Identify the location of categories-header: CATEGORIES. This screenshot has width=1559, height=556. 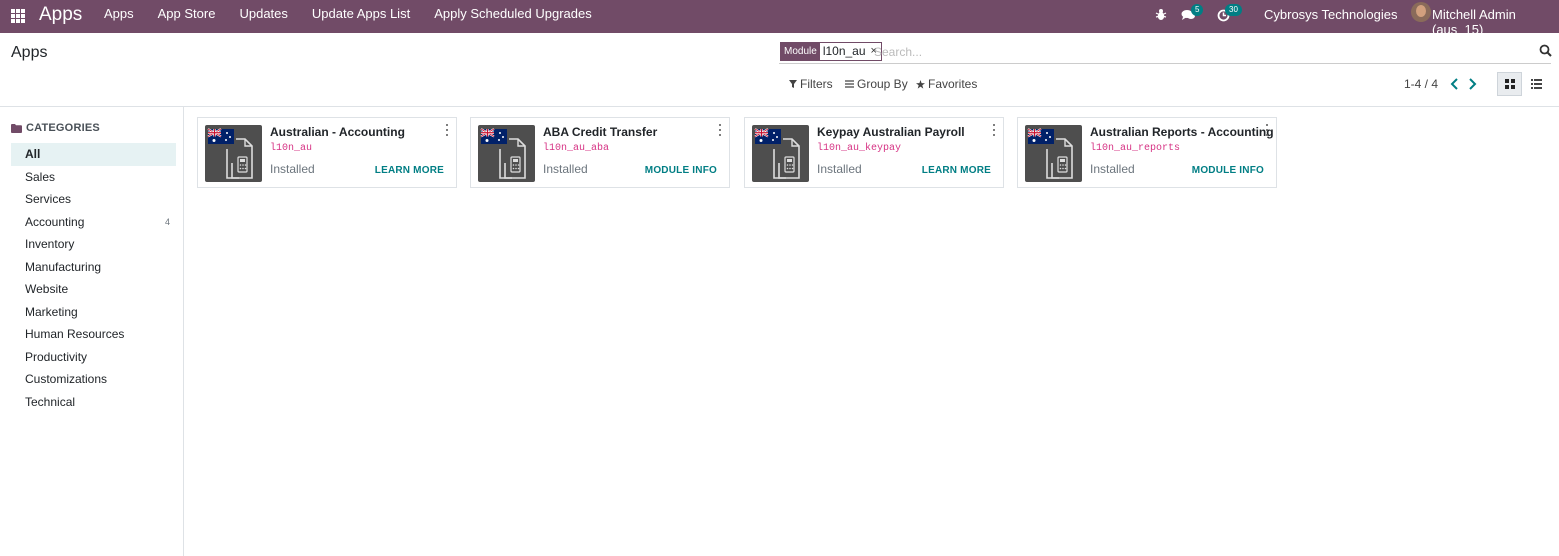
(55, 128).